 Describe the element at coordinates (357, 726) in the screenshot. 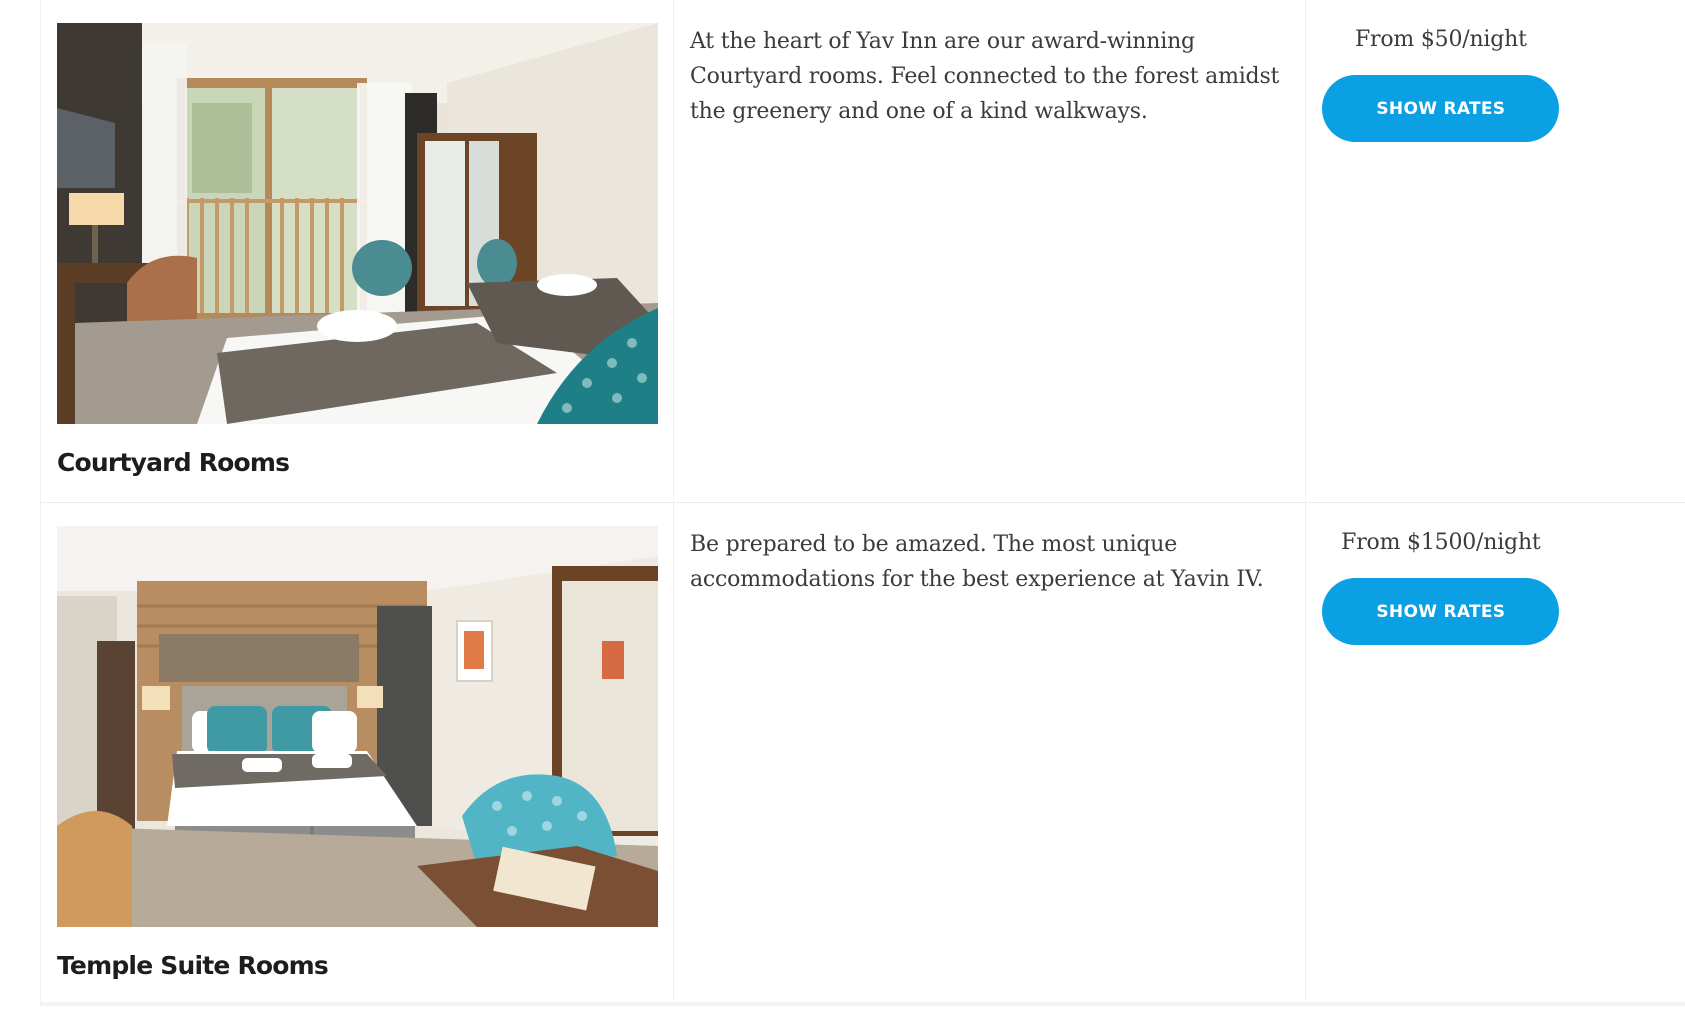

I see `temple-suite-room-photo` at that location.